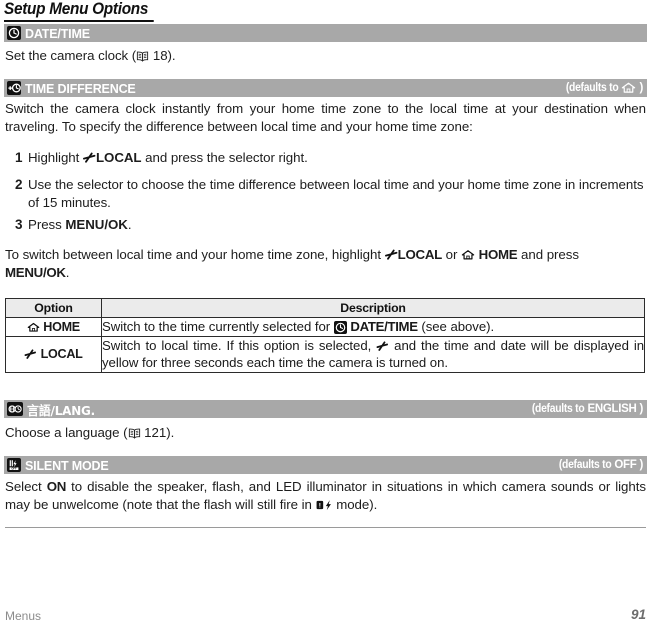 The height and width of the screenshot is (629, 651). I want to click on closing-period: ., so click(67, 272).